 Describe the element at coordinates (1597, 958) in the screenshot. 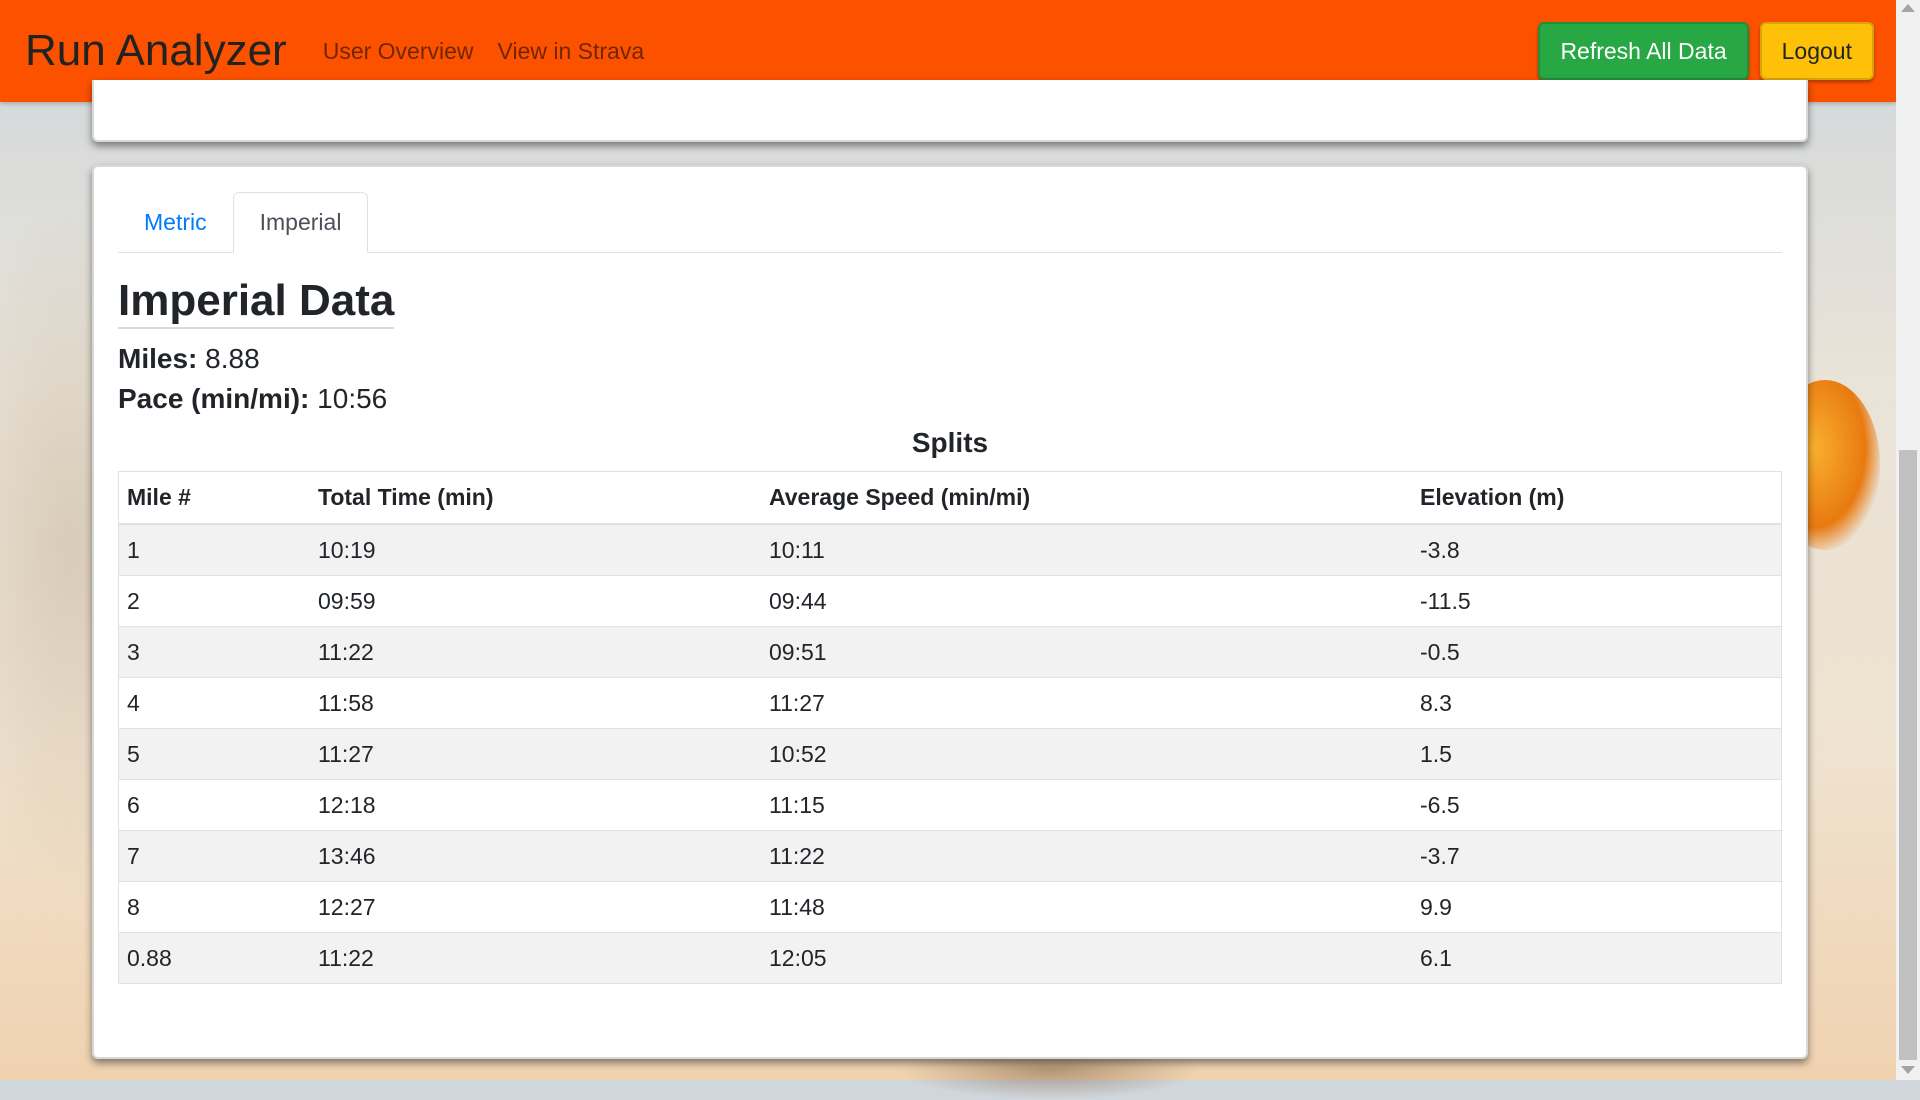

I see `cell-elevation: 6.1` at that location.